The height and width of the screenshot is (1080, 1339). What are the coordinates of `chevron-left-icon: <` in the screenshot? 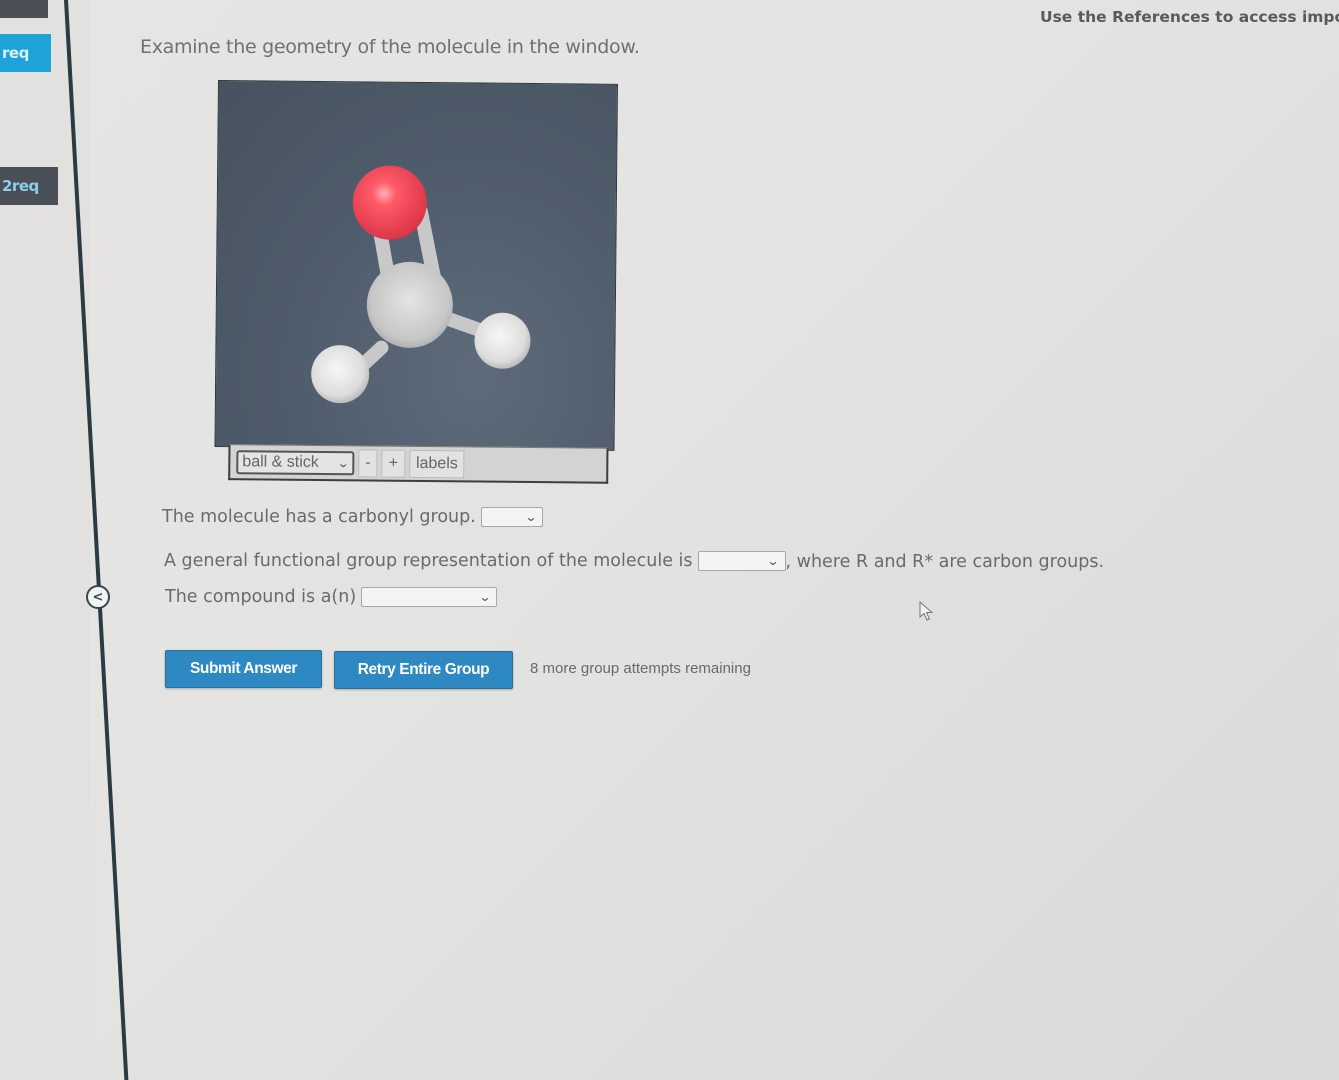 It's located at (98, 597).